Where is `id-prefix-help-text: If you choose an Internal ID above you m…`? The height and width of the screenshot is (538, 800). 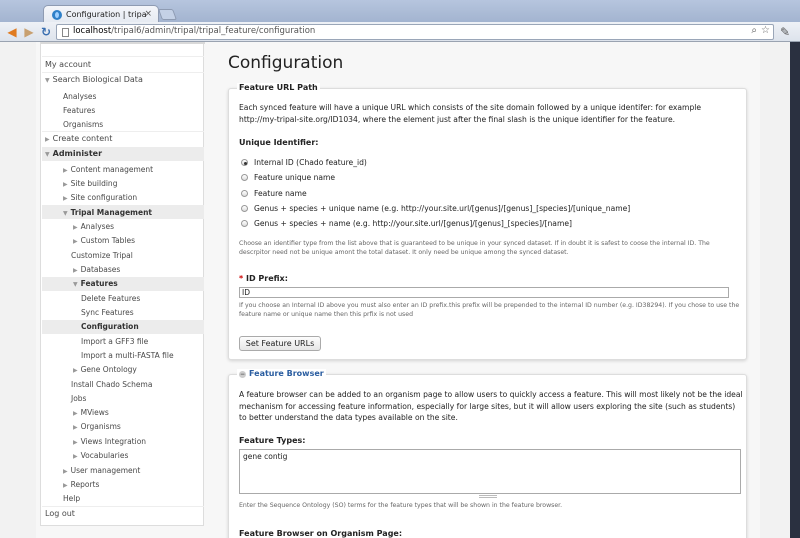
id-prefix-help-text: If you choose an Internal ID above you m… is located at coordinates (489, 310).